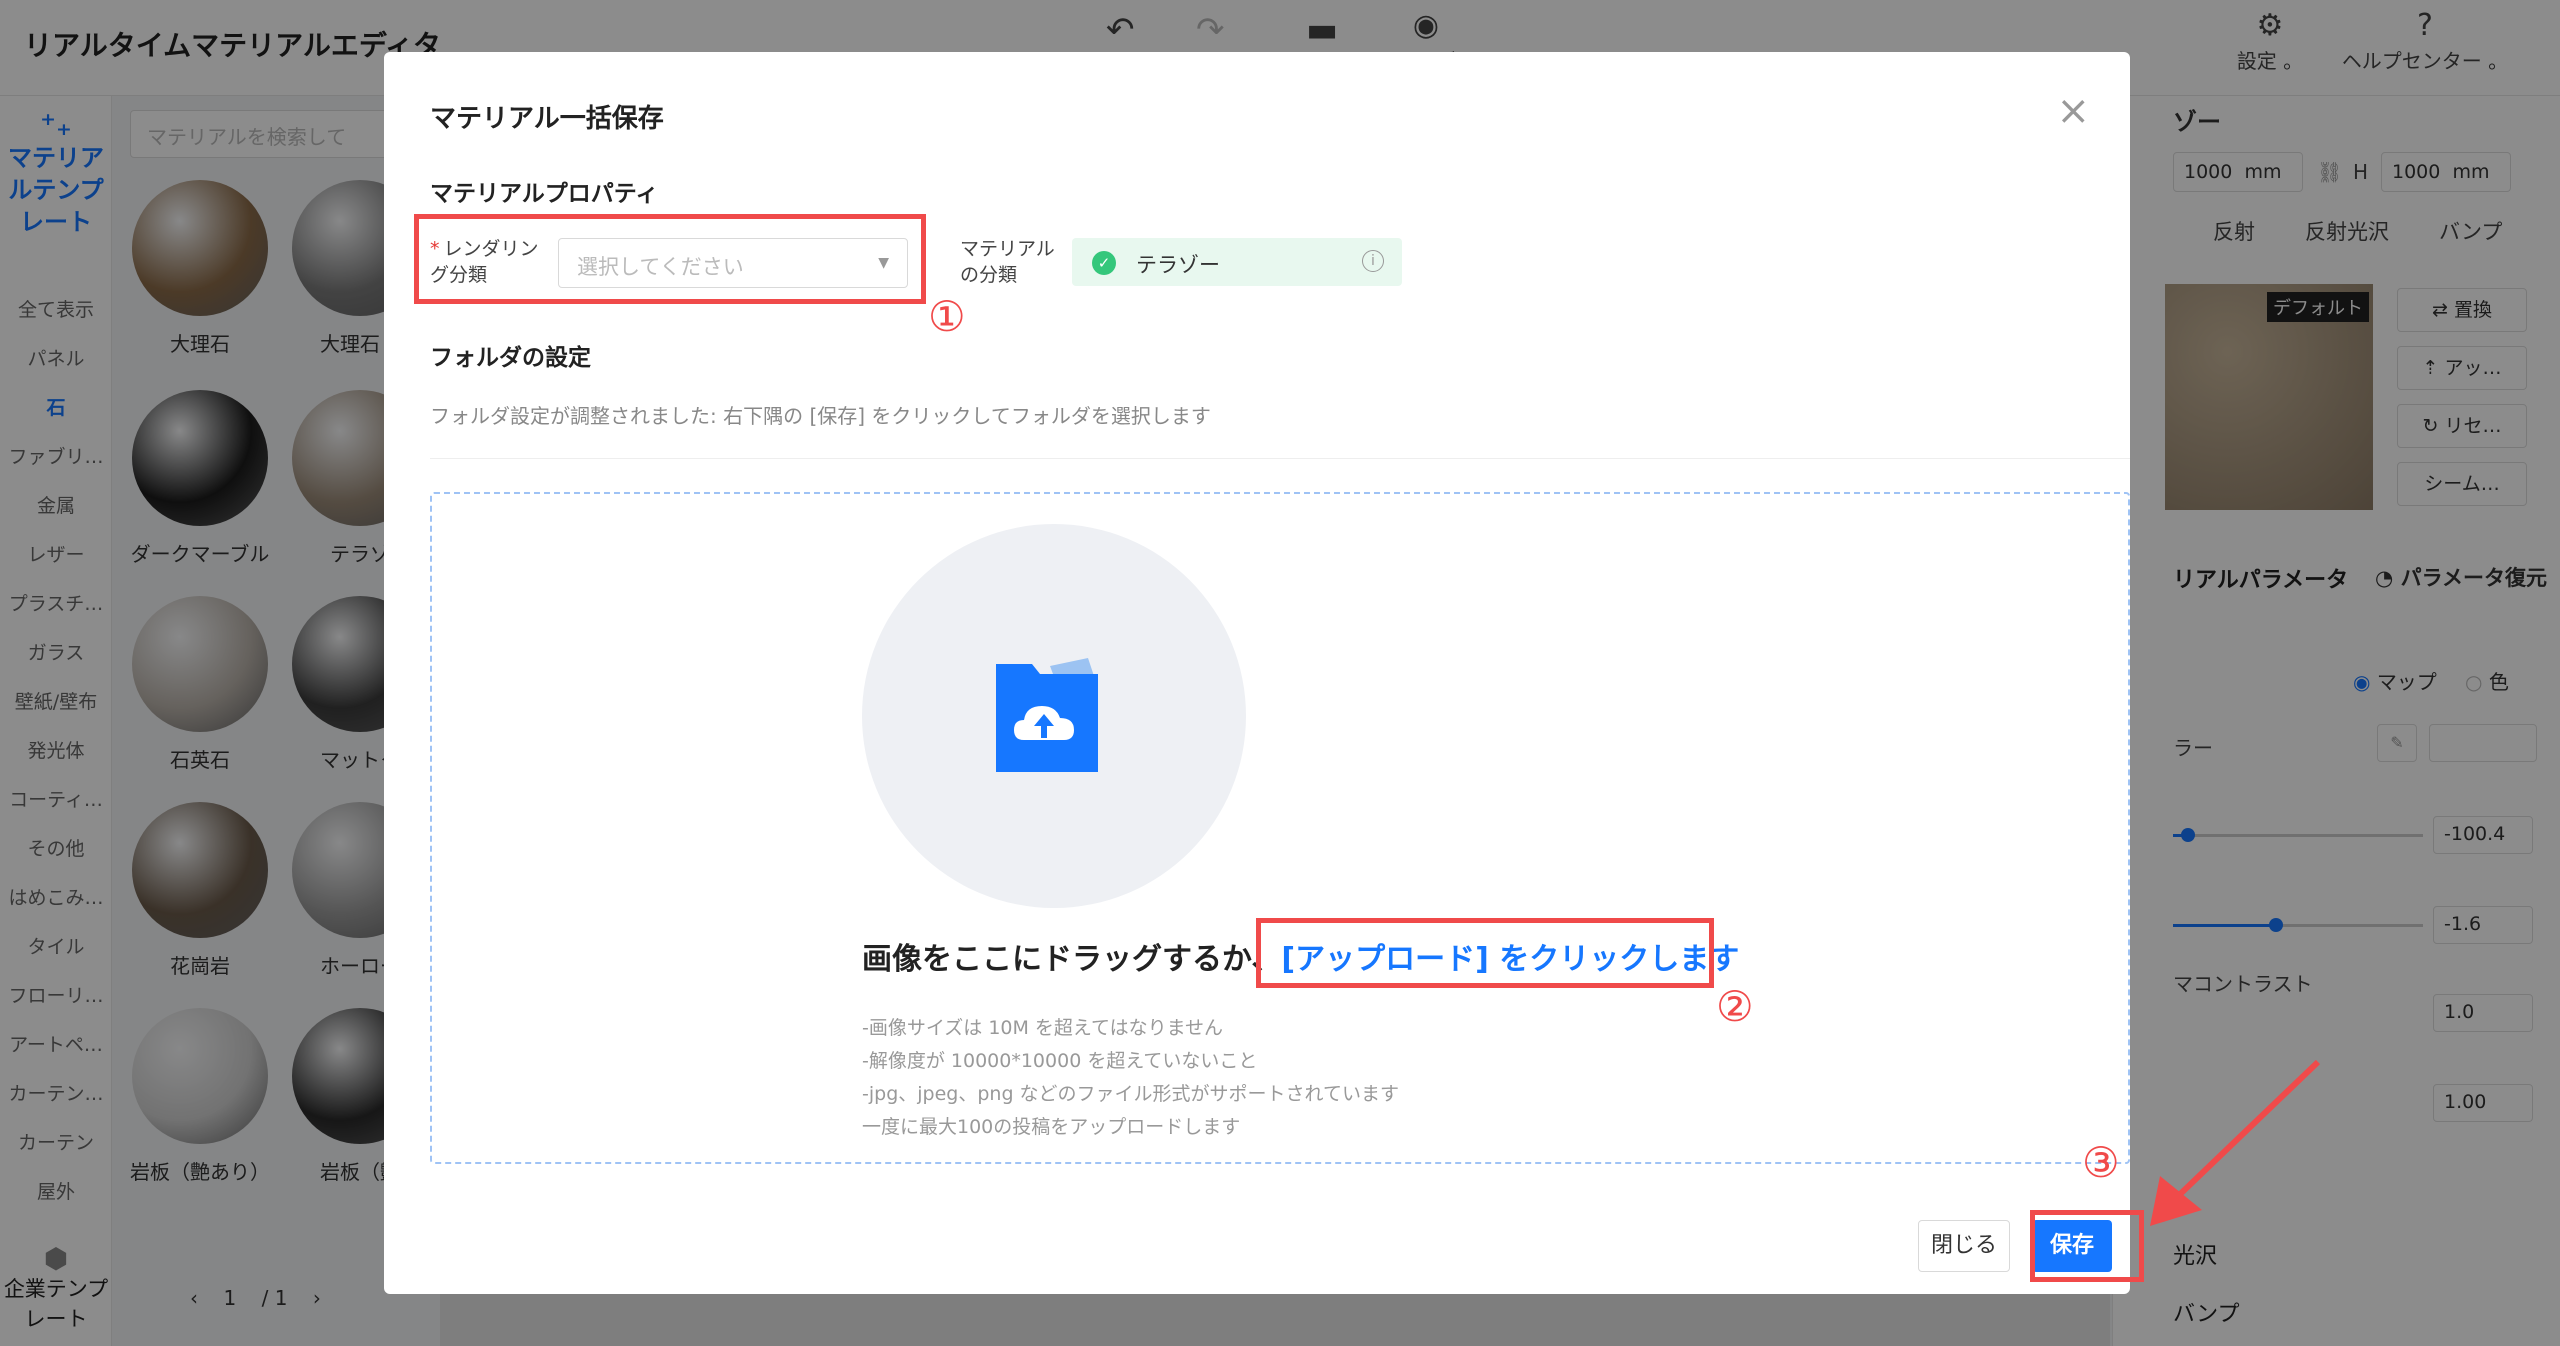  Describe the element at coordinates (1280, 458) in the screenshot. I see `divider` at that location.